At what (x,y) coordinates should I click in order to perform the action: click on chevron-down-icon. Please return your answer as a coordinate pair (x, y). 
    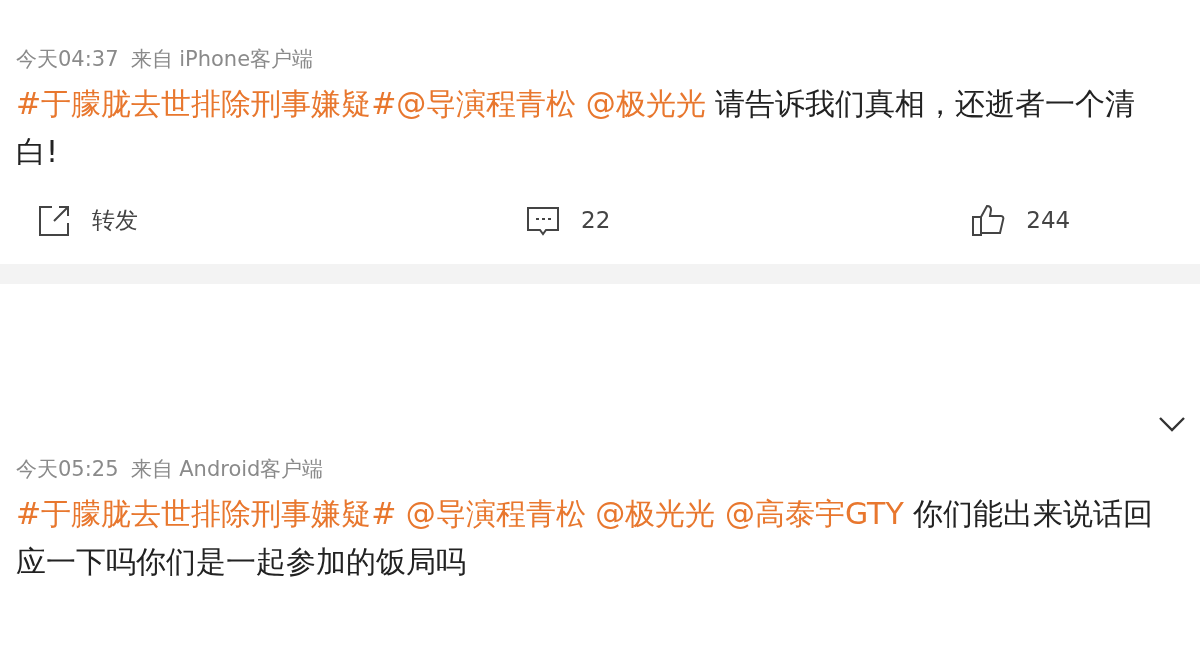
    Looking at the image, I should click on (1172, 424).